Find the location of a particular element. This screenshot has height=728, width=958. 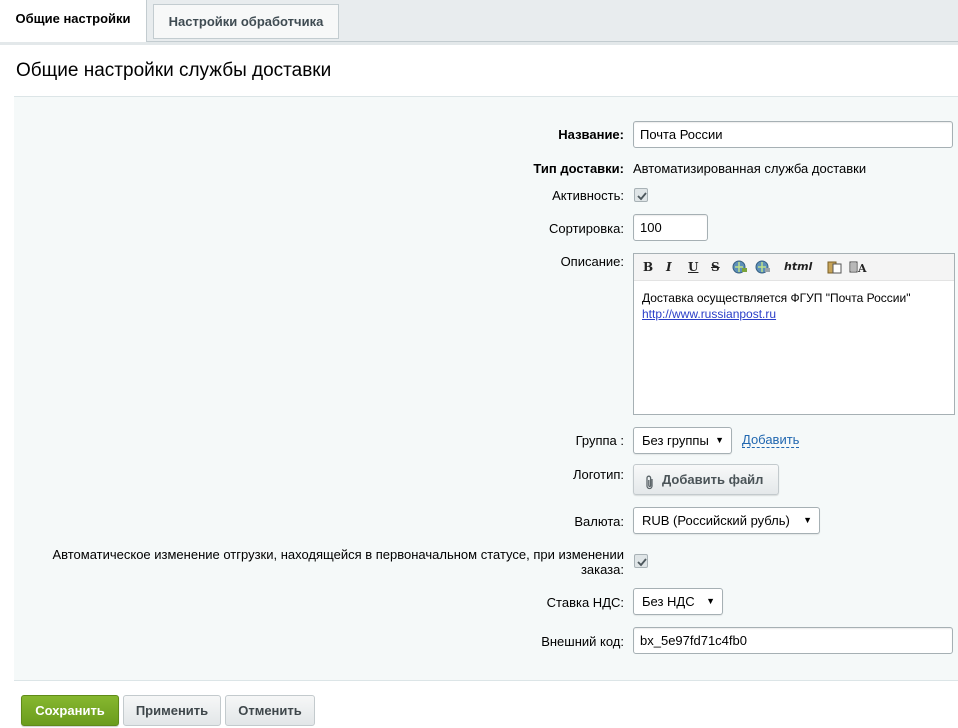

remove-link-icon is located at coordinates (763, 268).